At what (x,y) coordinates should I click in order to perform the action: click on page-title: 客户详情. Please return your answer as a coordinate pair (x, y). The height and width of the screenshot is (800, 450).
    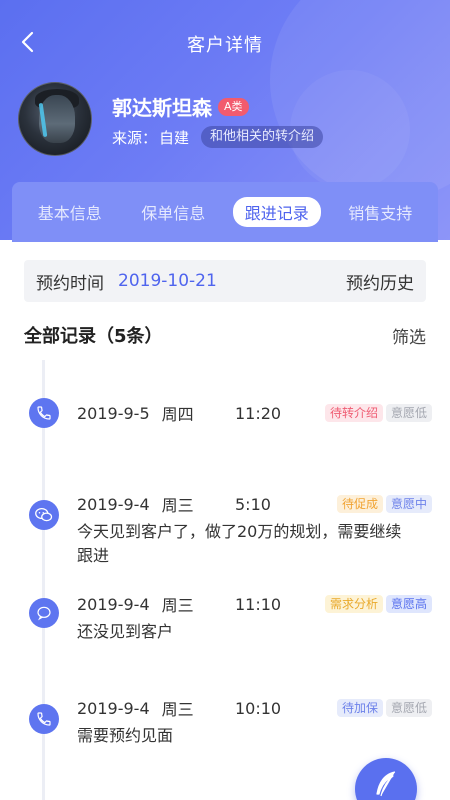
    Looking at the image, I should click on (225, 45).